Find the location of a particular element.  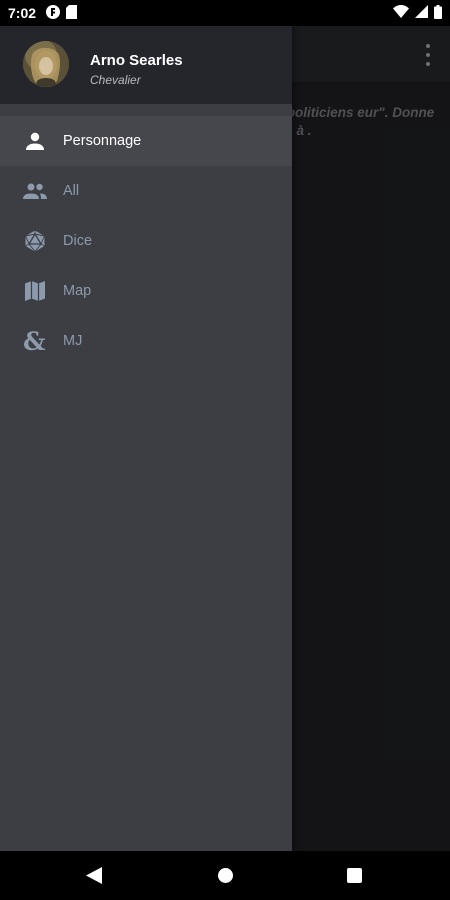

group-icon is located at coordinates (35, 191).